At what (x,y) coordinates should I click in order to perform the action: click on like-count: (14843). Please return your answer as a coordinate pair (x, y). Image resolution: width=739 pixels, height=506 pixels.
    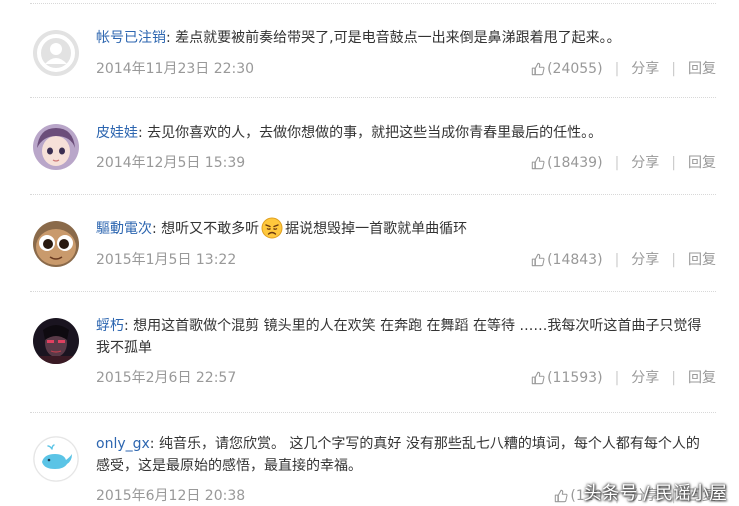
    Looking at the image, I should click on (575, 260).